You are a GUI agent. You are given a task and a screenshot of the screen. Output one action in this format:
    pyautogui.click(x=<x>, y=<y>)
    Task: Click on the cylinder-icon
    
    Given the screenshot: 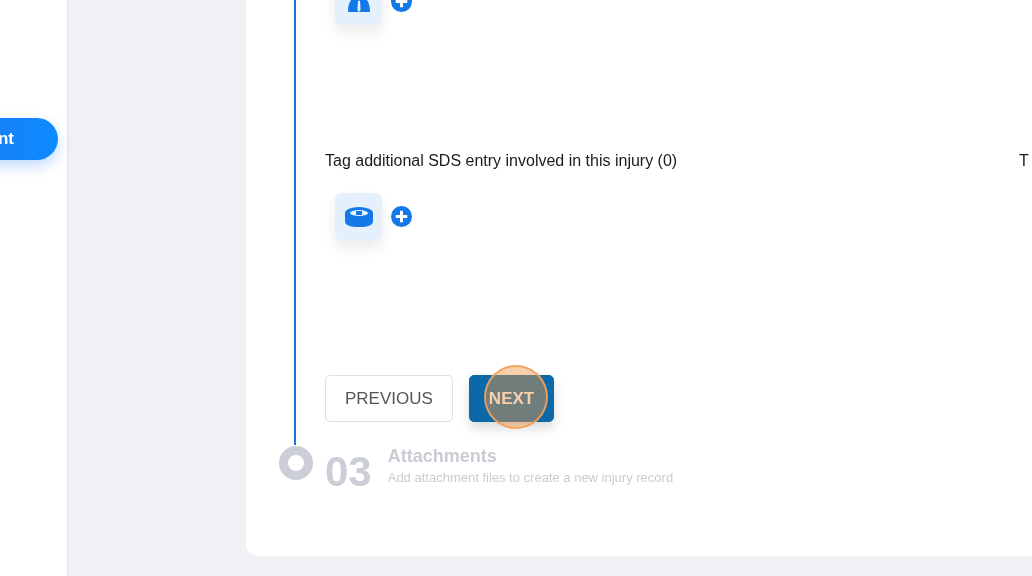 What is the action you would take?
    pyautogui.click(x=358, y=216)
    